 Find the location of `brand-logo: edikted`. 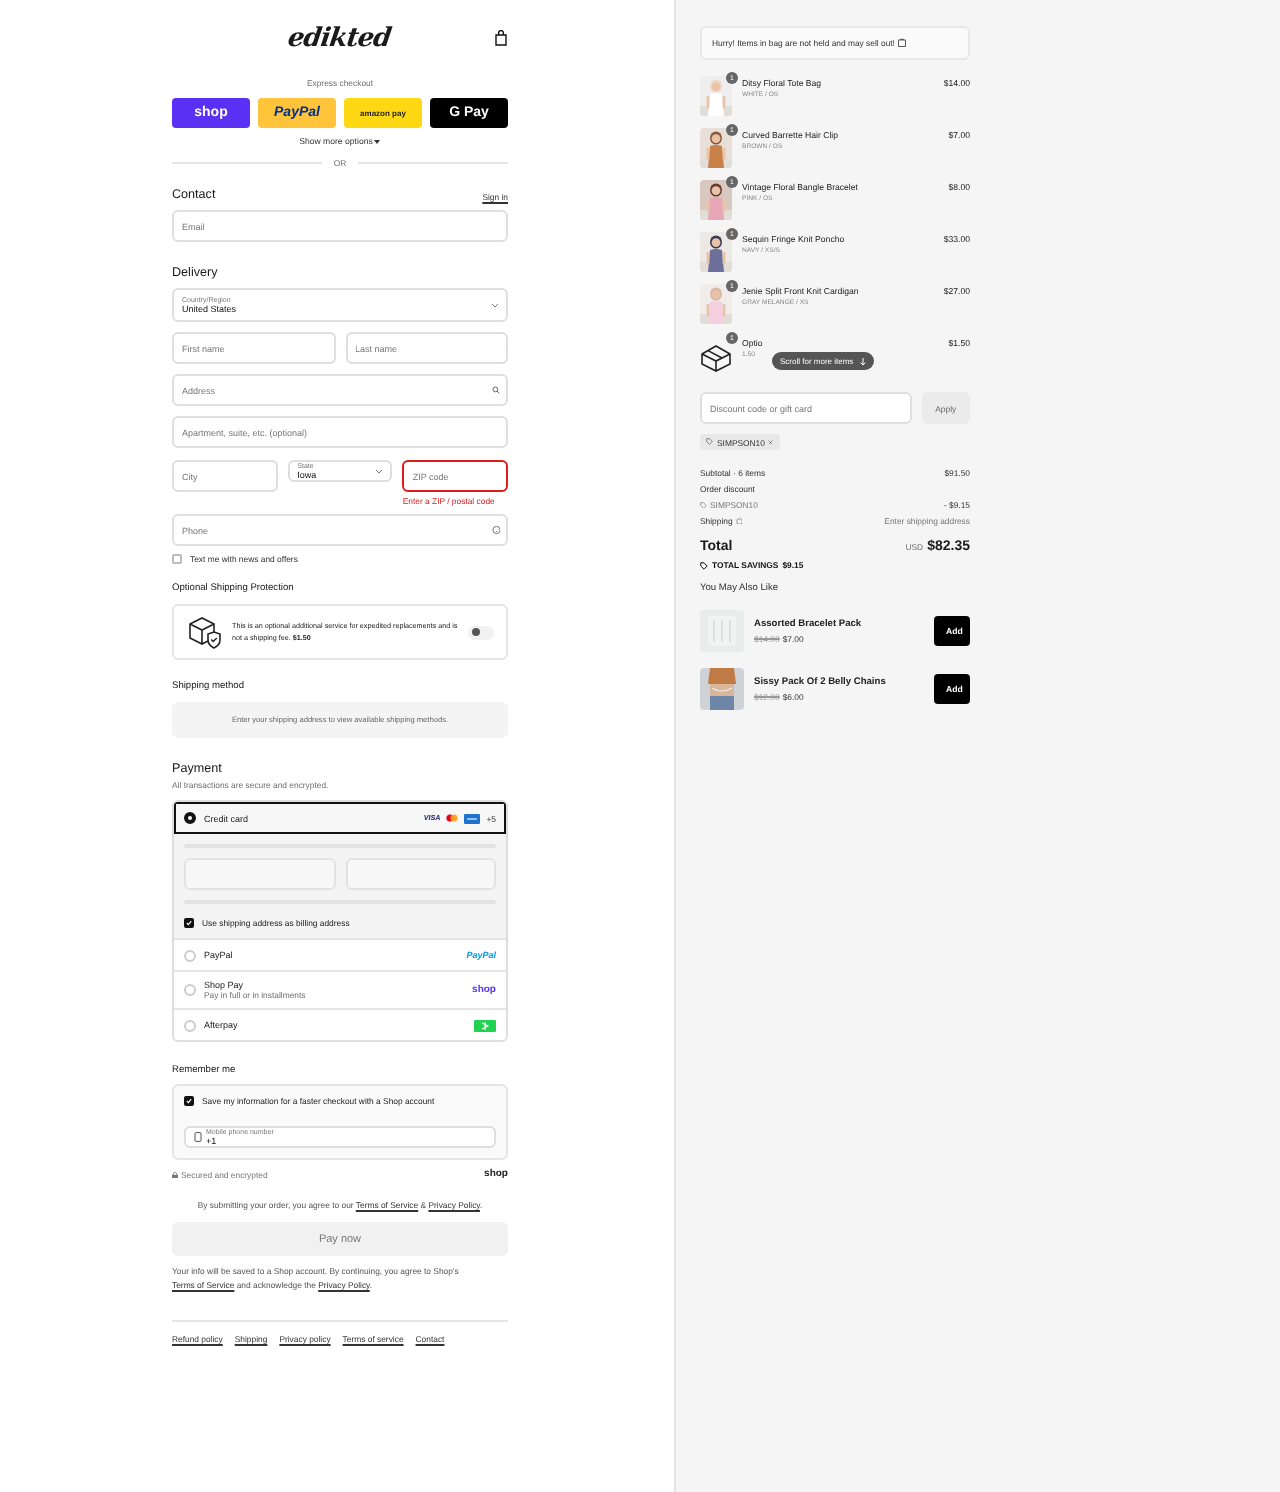

brand-logo: edikted is located at coordinates (340, 38).